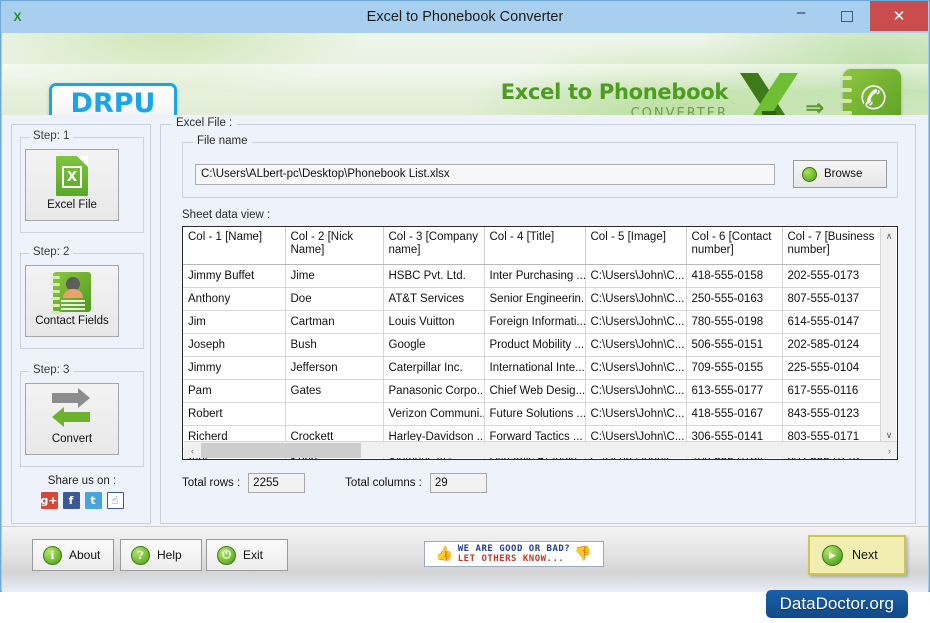 This screenshot has height=623, width=930. Describe the element at coordinates (846, 95) in the screenshot. I see `phonebook-rings` at that location.